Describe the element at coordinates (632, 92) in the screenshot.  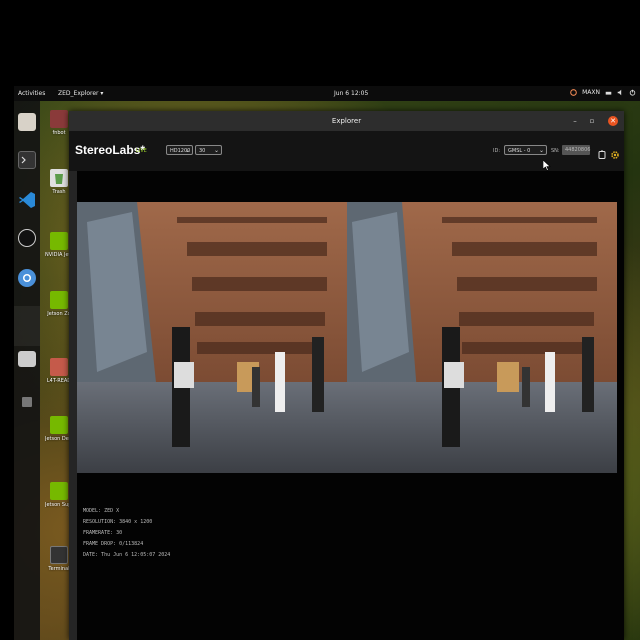
I see `power-icon` at that location.